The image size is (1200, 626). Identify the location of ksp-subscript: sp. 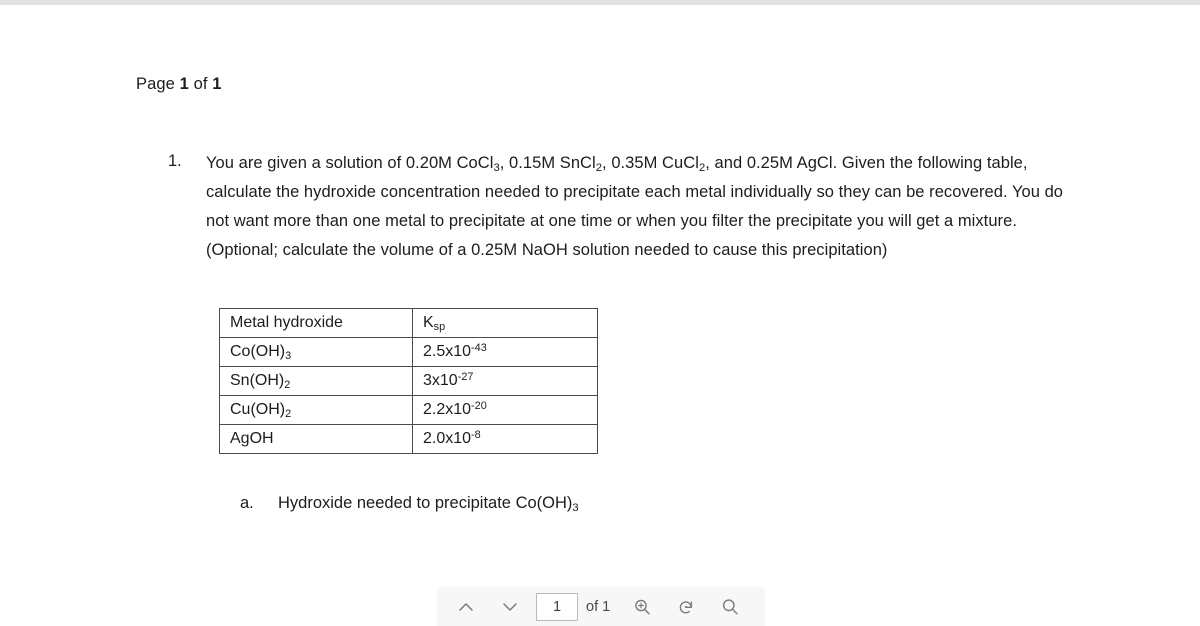
(439, 327).